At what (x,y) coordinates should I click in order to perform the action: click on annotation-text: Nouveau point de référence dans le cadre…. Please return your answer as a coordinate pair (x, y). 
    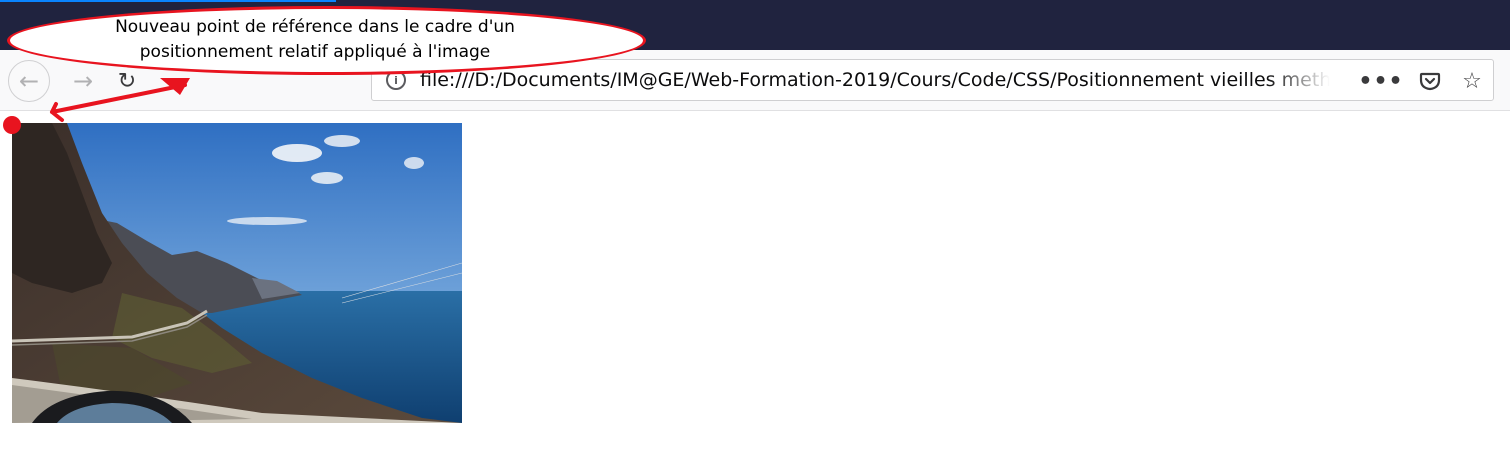
    Looking at the image, I should click on (315, 40).